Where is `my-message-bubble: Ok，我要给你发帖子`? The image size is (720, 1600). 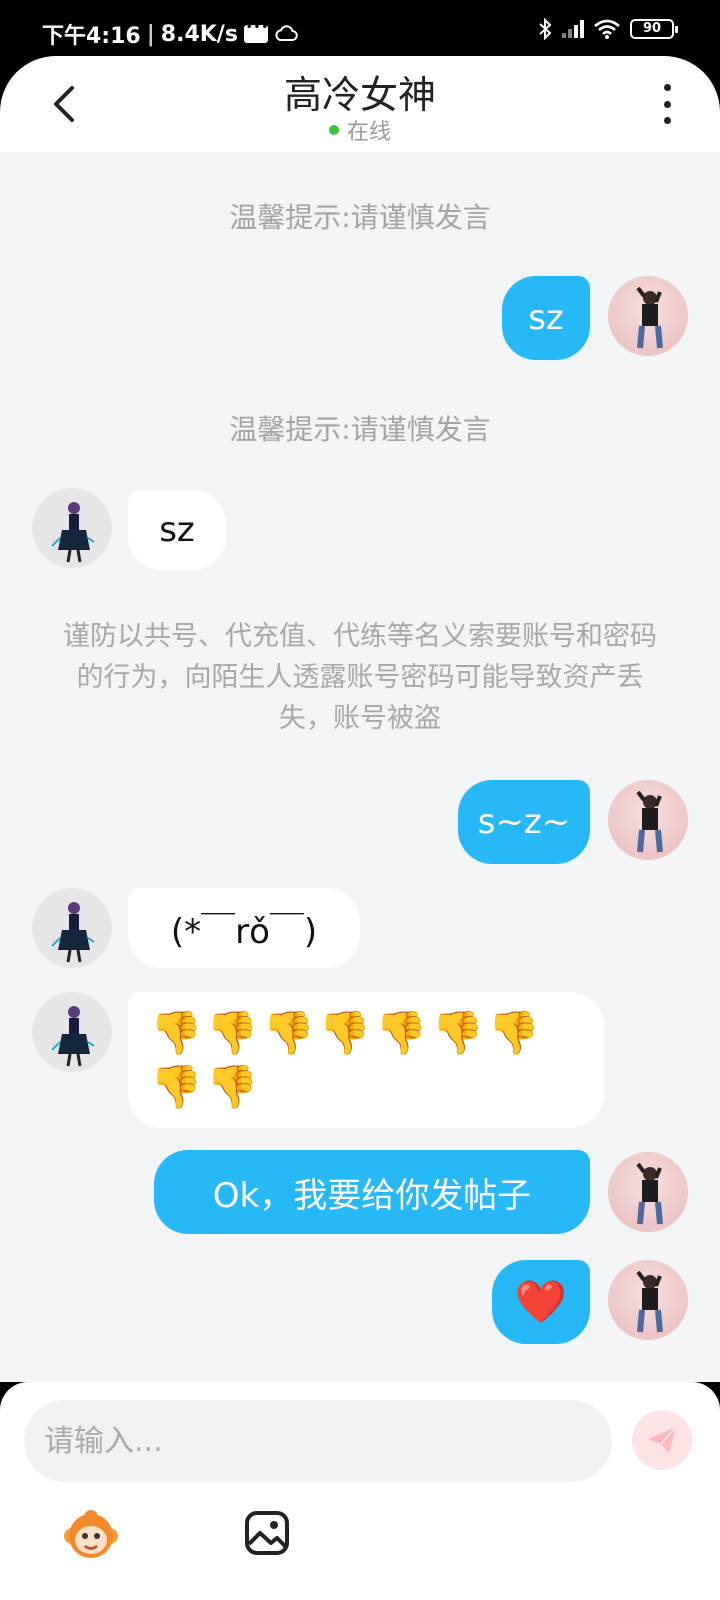 my-message-bubble: Ok，我要给你发帖子 is located at coordinates (372, 1192).